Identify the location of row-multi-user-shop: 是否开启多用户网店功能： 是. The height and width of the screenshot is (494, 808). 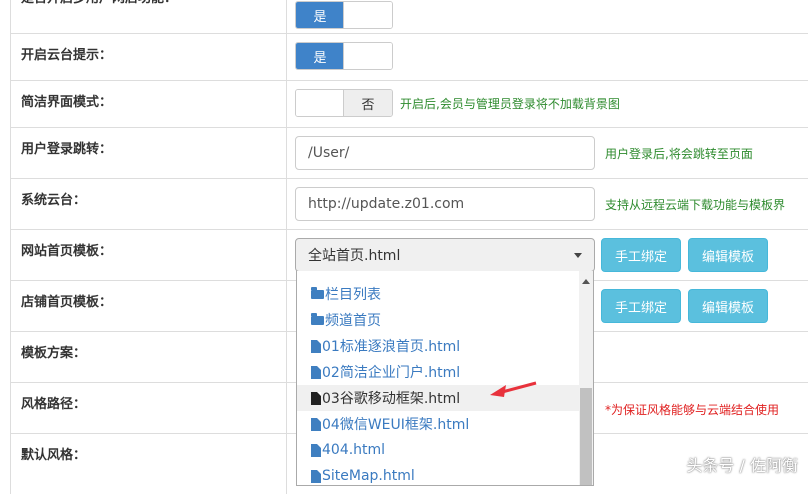
(409, 17).